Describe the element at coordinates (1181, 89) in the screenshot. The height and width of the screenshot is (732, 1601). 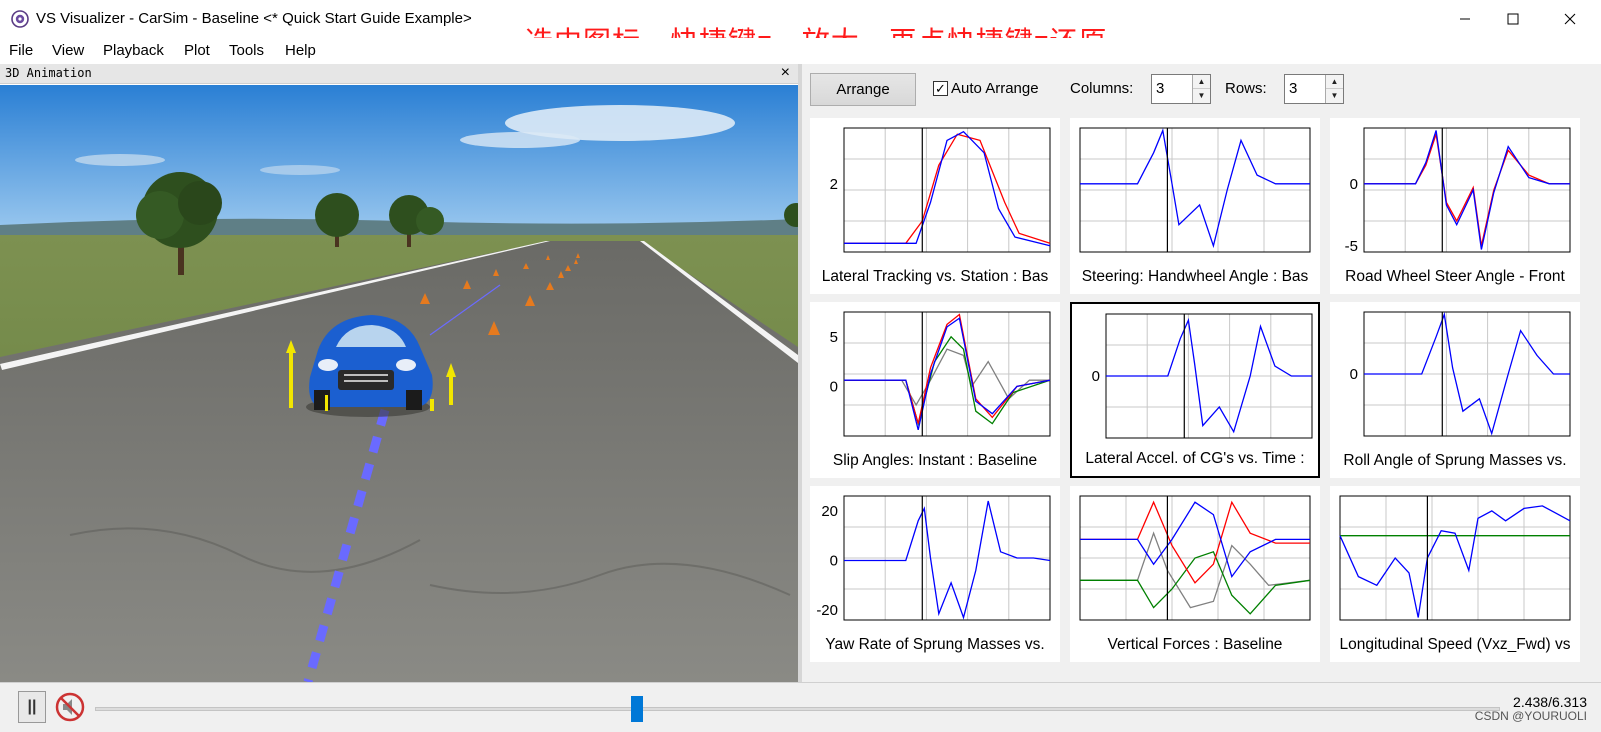
I see `columns-spinbox: 3 ▲ ▼` at that location.